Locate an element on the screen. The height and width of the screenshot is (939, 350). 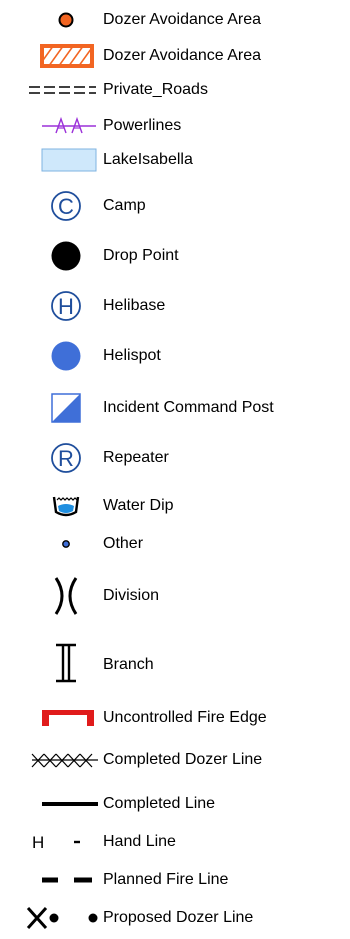
proposed-dozer-line-icon is located at coordinates (57, 918).